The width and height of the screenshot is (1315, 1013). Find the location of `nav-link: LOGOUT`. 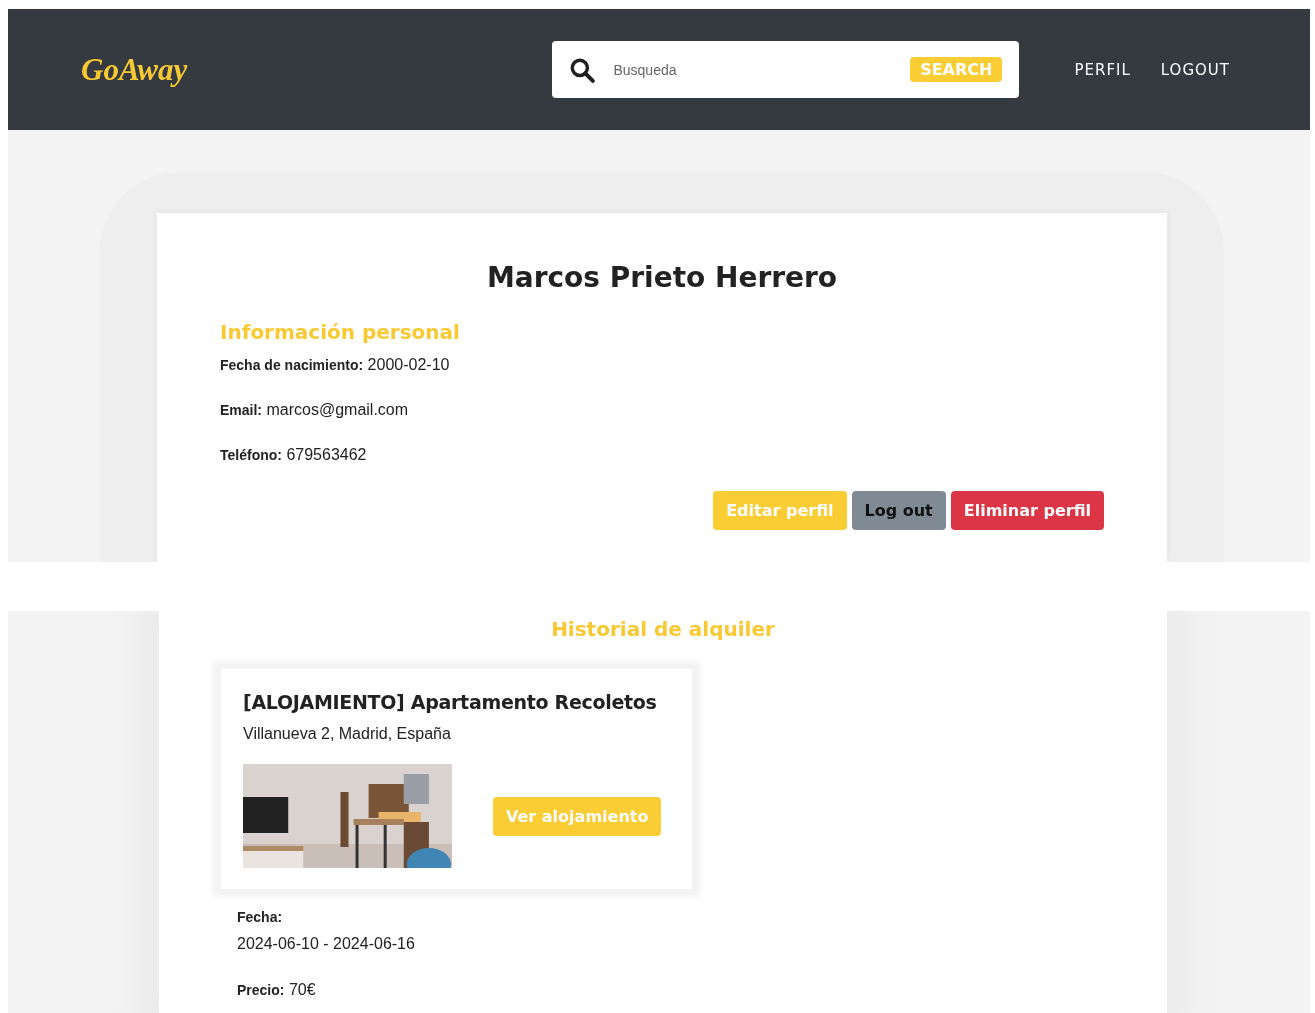

nav-link: LOGOUT is located at coordinates (1195, 69).